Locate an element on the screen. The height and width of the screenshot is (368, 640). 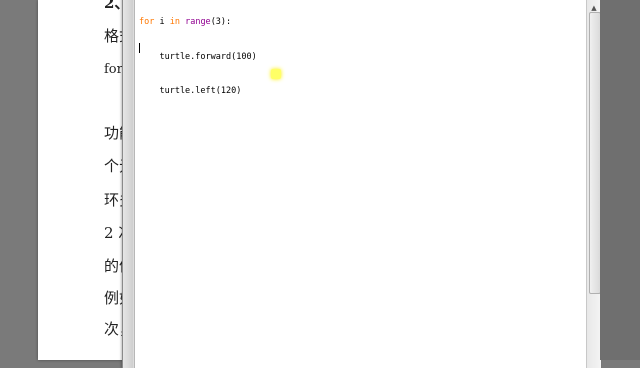
keyword-token: for is located at coordinates (147, 22).